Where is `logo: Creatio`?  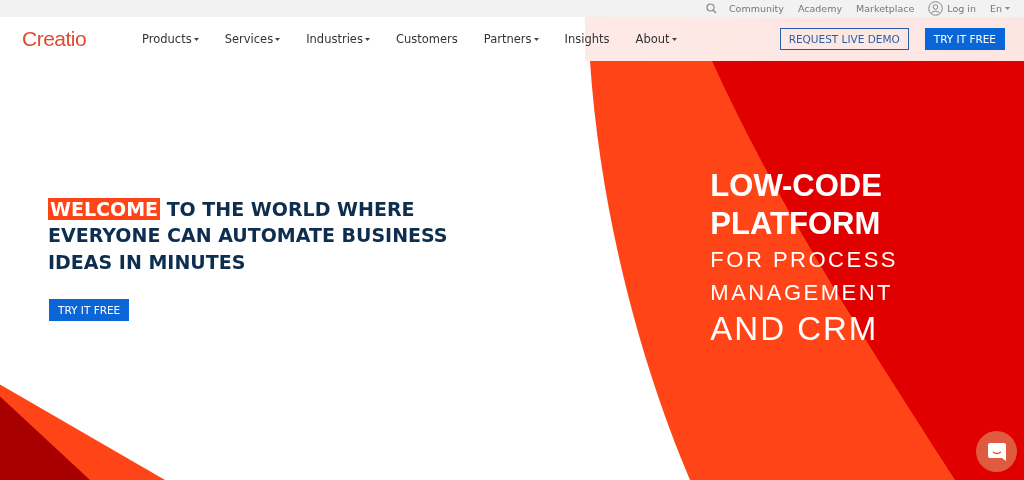
logo: Creatio is located at coordinates (82, 39).